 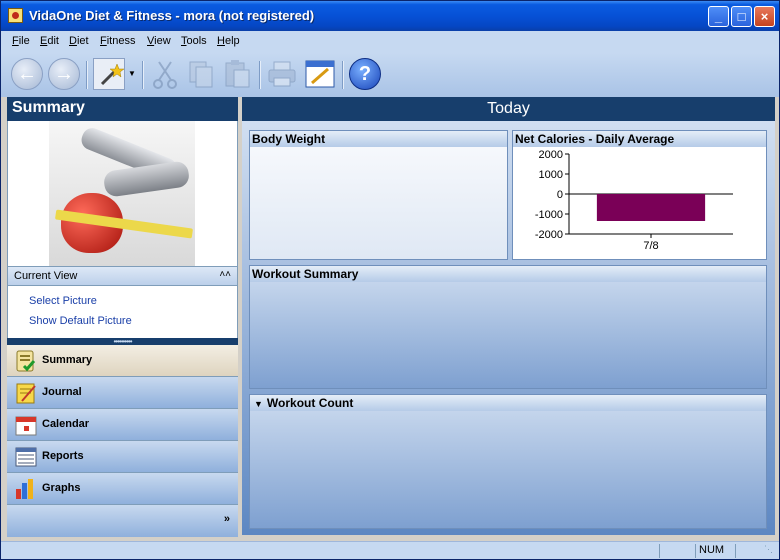 What do you see at coordinates (159, 41) in the screenshot?
I see `menu-view: View` at bounding box center [159, 41].